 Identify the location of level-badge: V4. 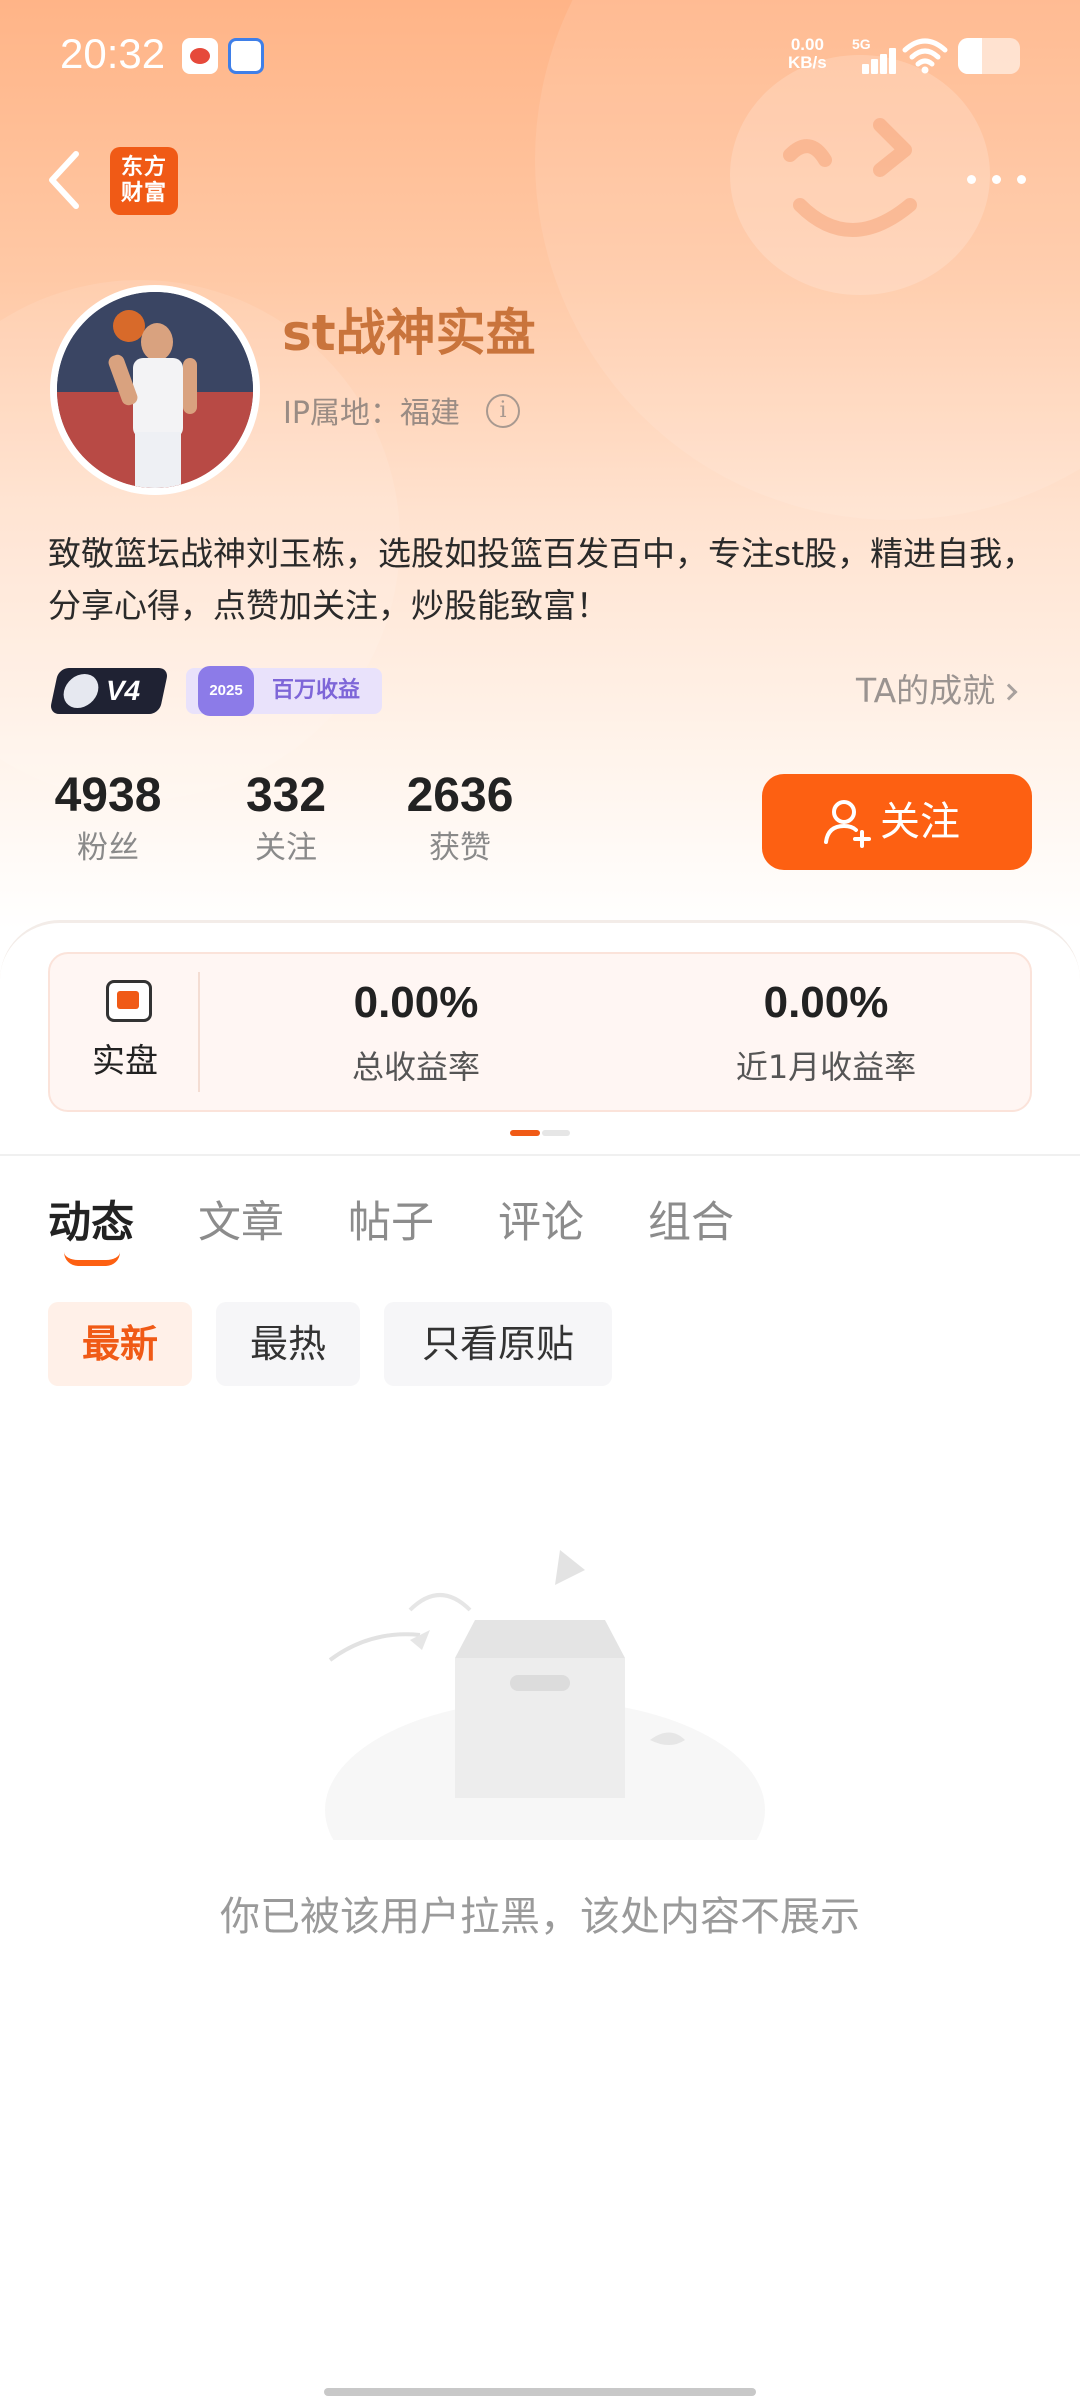
(109, 691).